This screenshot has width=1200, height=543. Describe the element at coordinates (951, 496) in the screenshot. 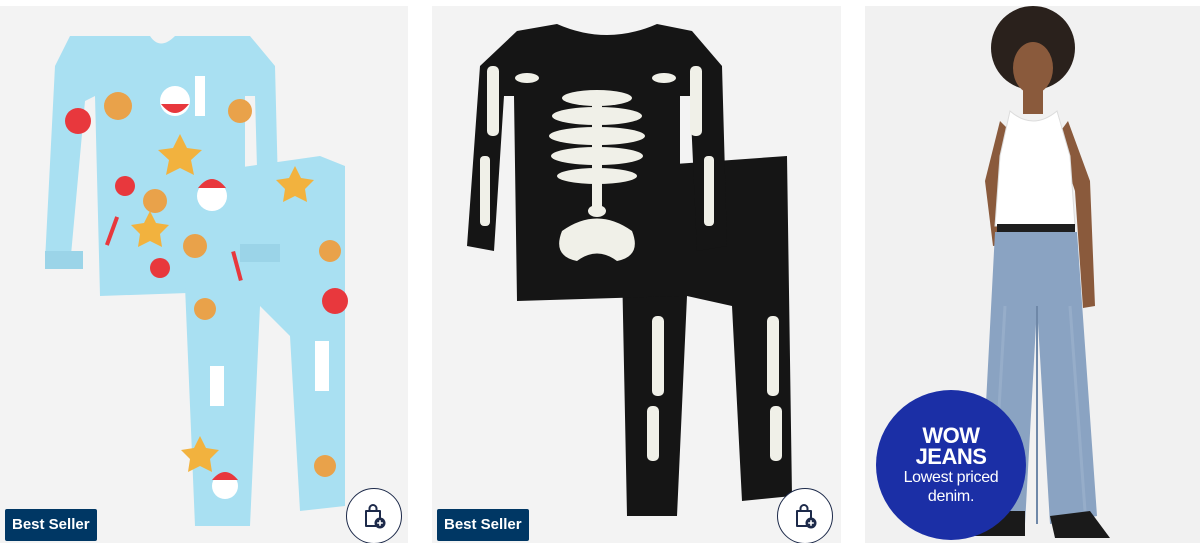

I see `promo-subtext-line2: denim.` at that location.